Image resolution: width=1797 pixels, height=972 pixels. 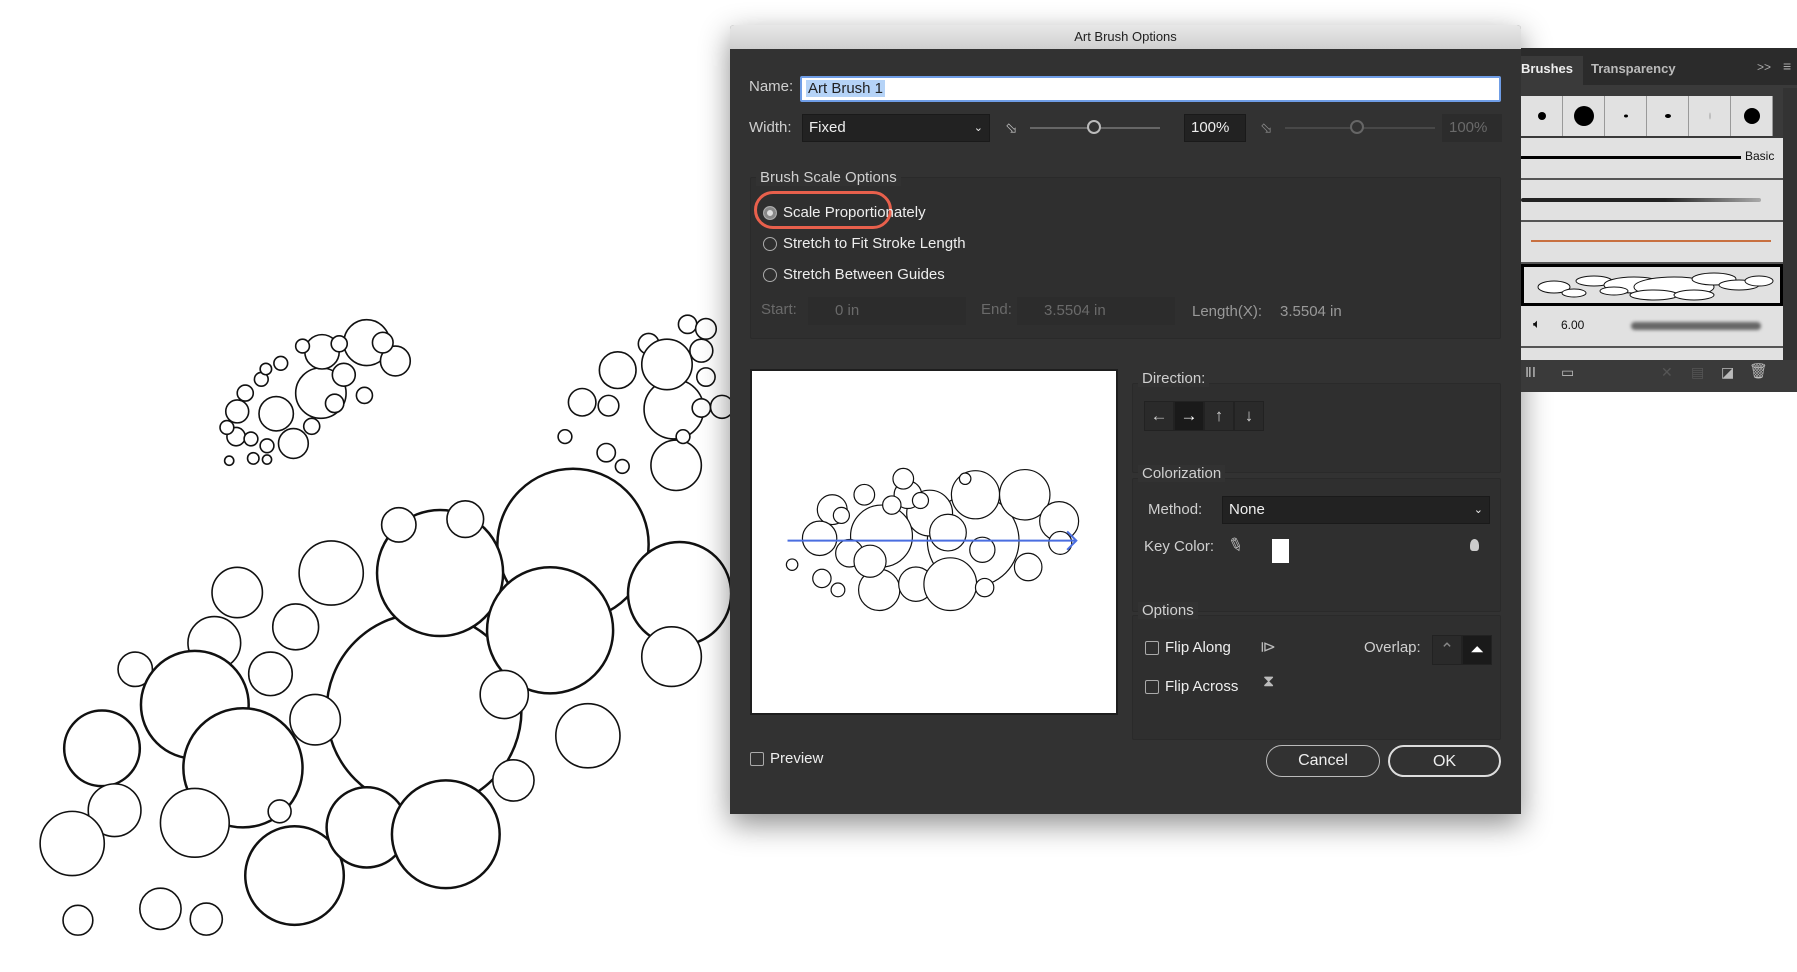 What do you see at coordinates (1472, 128) in the screenshot?
I see `variation-percent-input: 100%` at bounding box center [1472, 128].